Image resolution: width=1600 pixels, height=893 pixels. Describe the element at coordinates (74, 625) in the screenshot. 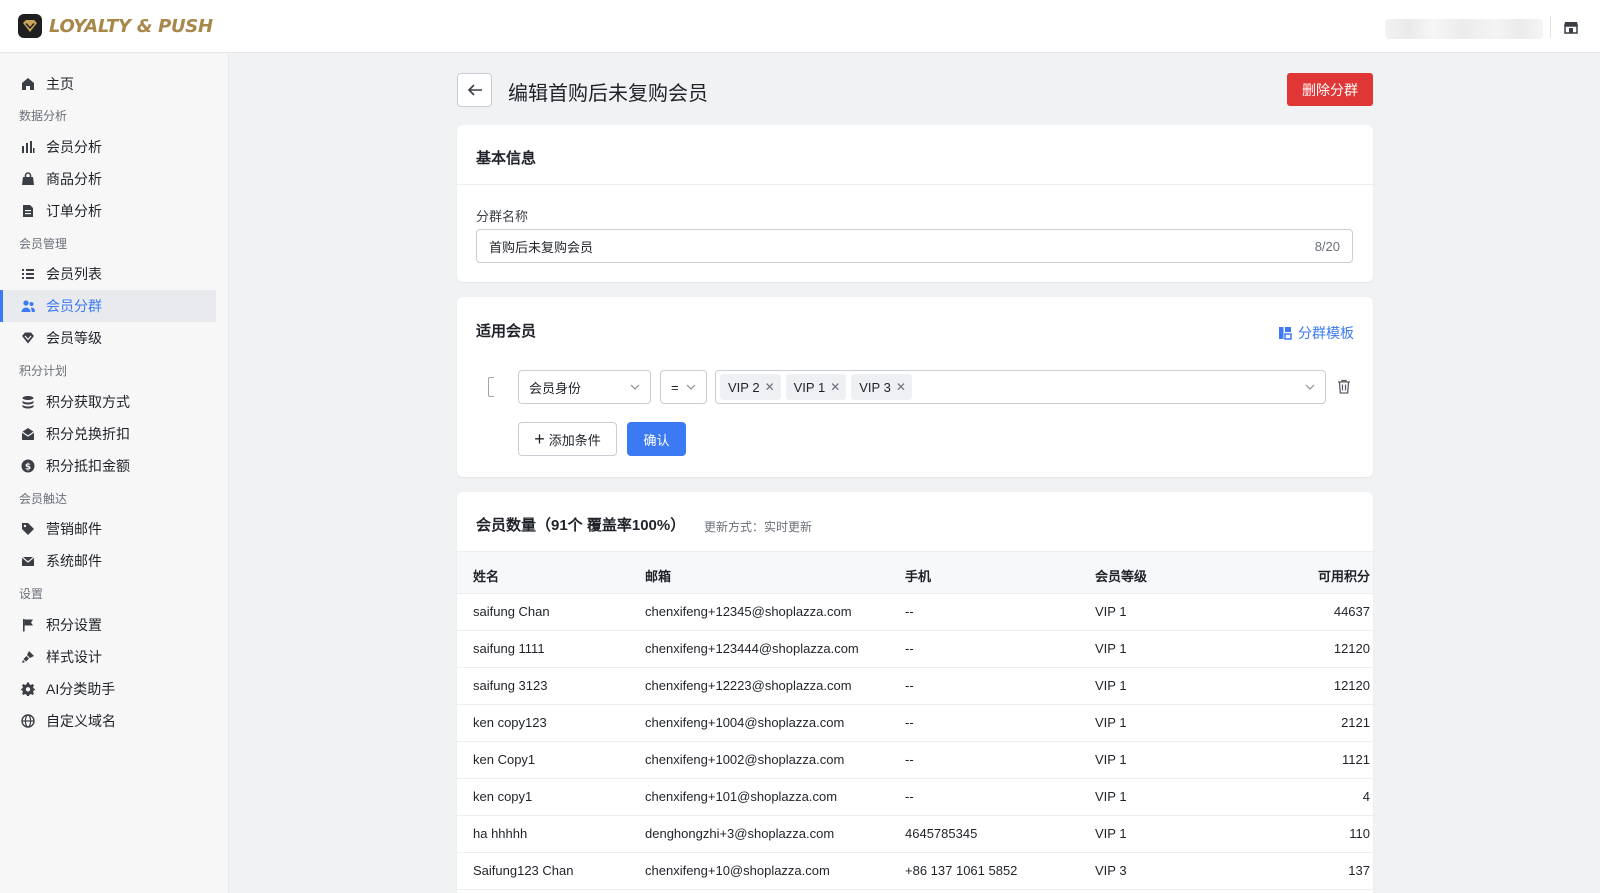

I see `sidebar-item-label: 积分设置` at that location.